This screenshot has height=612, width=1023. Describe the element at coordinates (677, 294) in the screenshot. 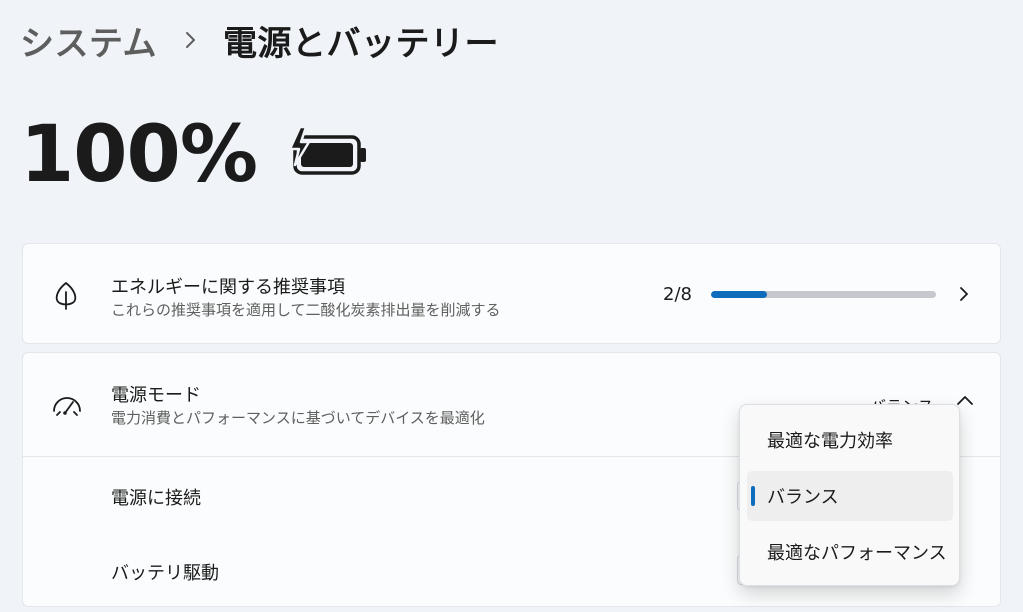

I see `recommendations-count: 2/8` at that location.